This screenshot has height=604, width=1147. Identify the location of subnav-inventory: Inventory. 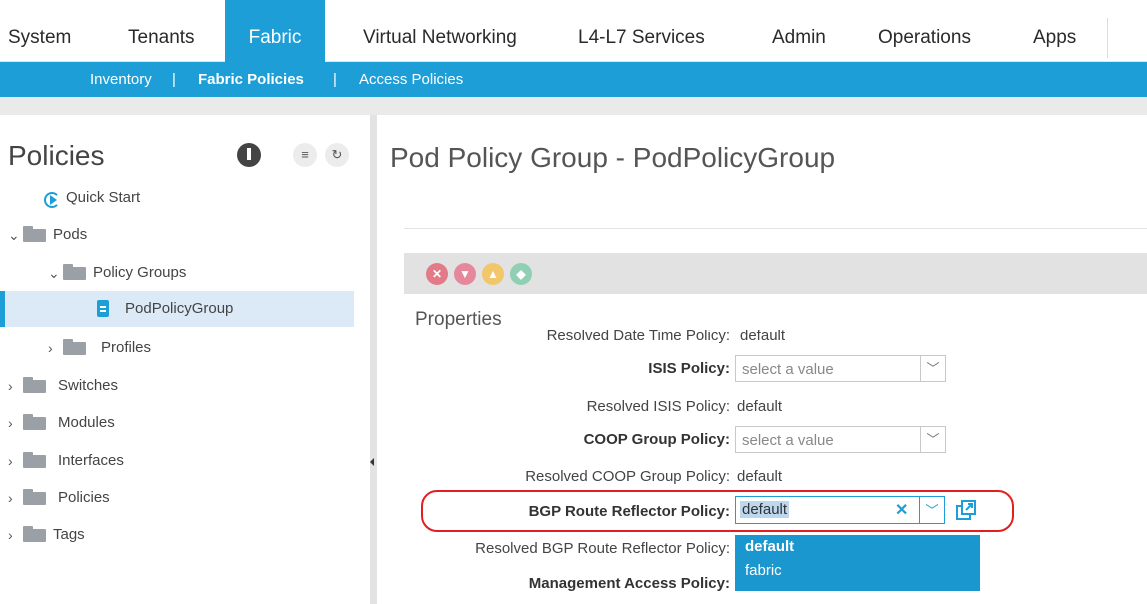
(121, 79).